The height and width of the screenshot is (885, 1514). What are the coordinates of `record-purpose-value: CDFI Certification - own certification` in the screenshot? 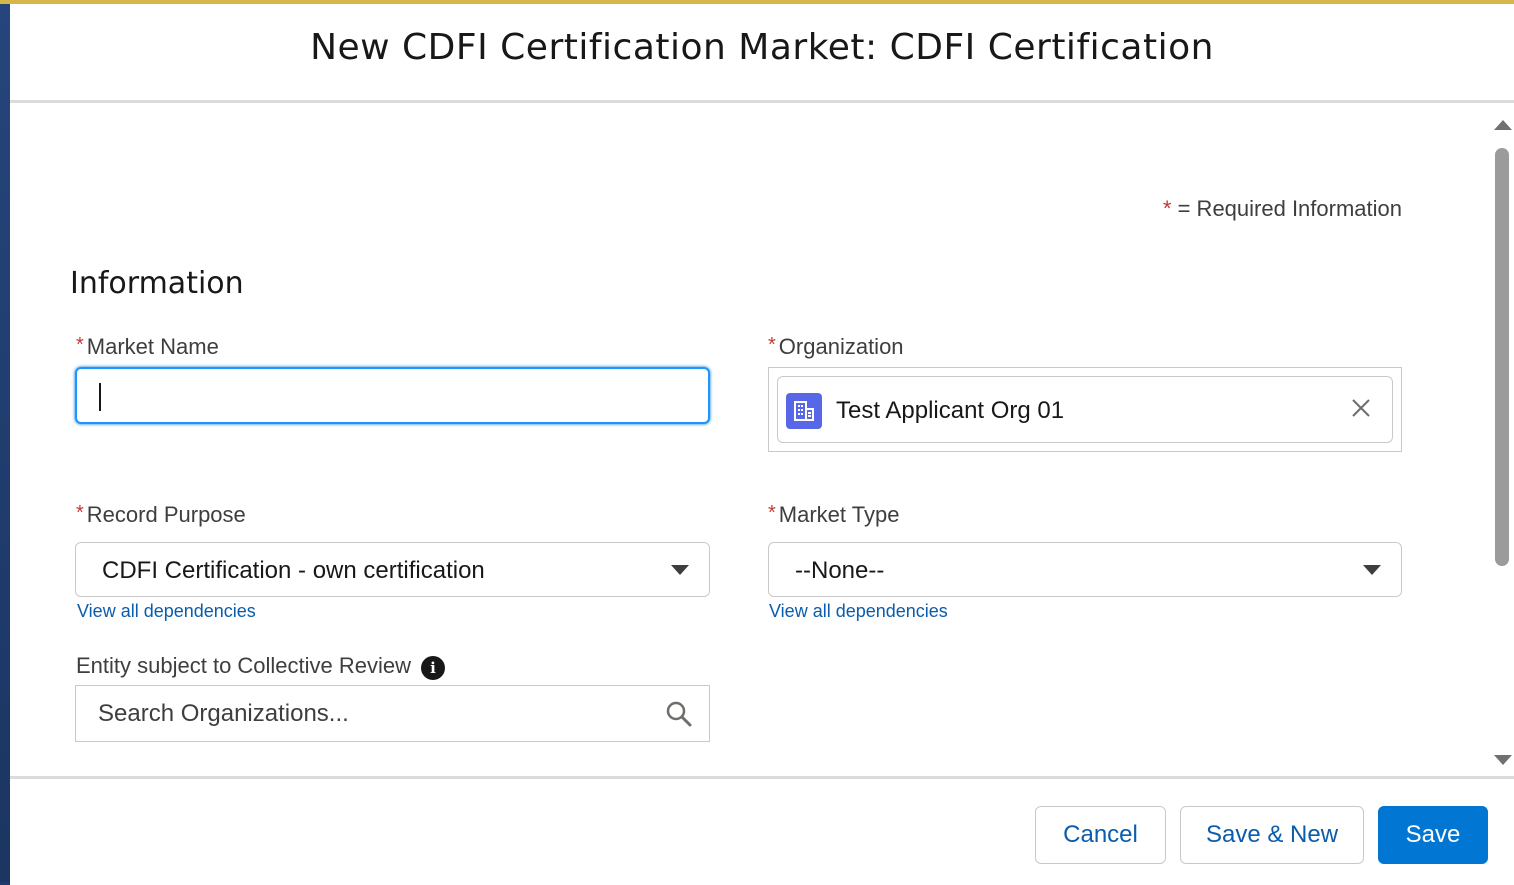 It's located at (293, 570).